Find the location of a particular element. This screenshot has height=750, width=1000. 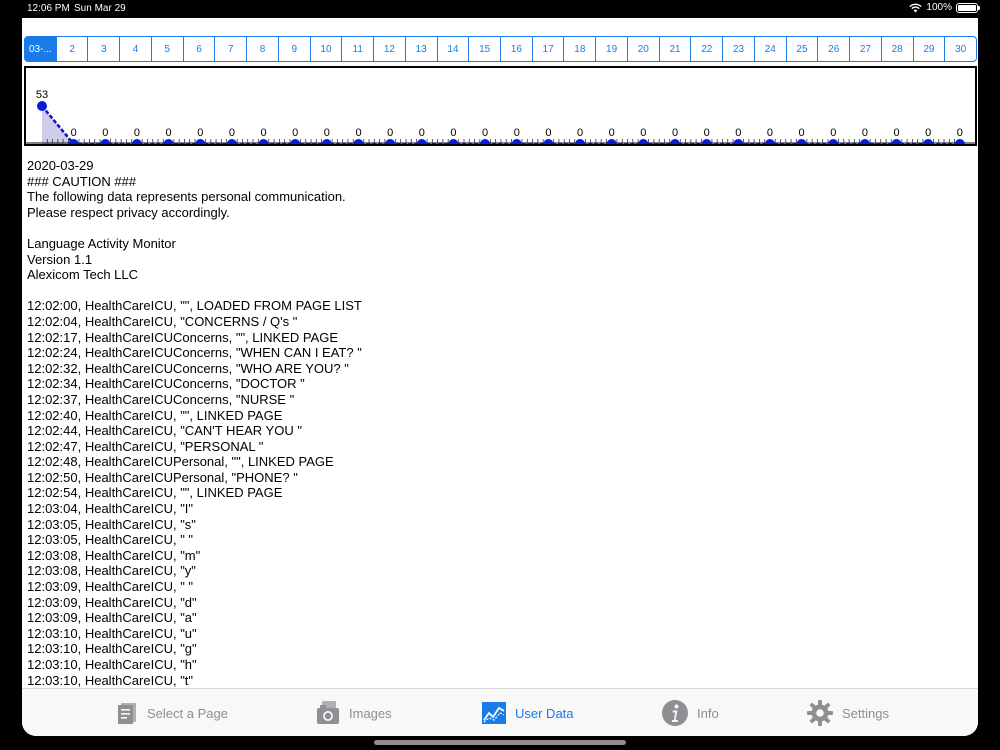

log-line: Alexicom Tech LLC is located at coordinates (83, 275).